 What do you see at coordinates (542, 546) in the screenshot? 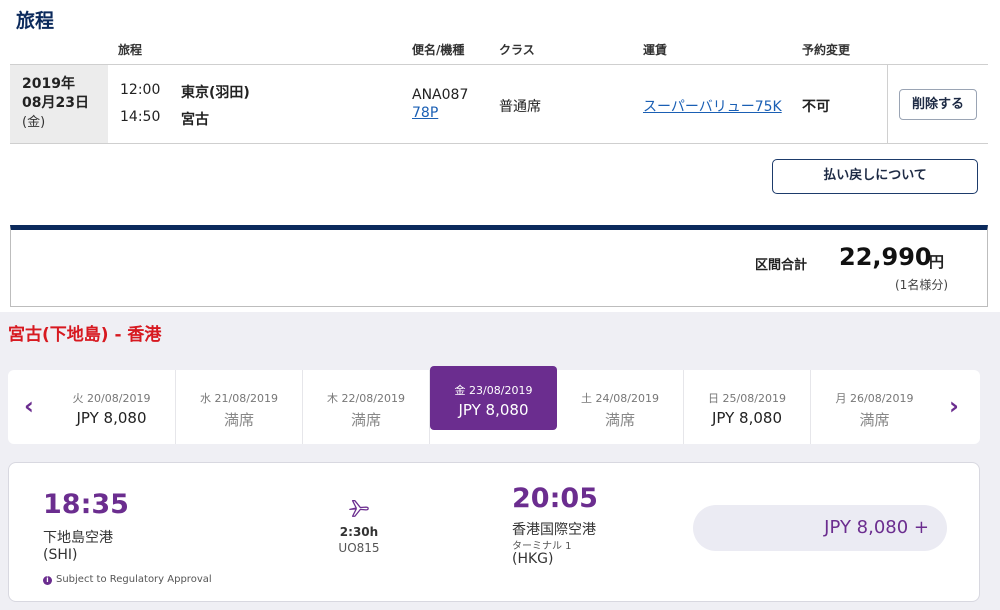
I see `arrival-terminal: ターミナル 1` at bounding box center [542, 546].